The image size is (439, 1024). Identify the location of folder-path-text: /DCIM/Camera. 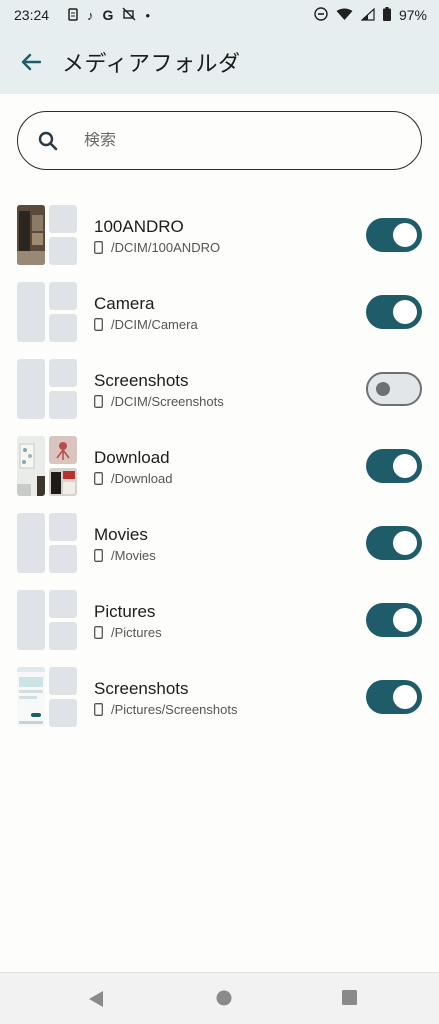
(154, 324).